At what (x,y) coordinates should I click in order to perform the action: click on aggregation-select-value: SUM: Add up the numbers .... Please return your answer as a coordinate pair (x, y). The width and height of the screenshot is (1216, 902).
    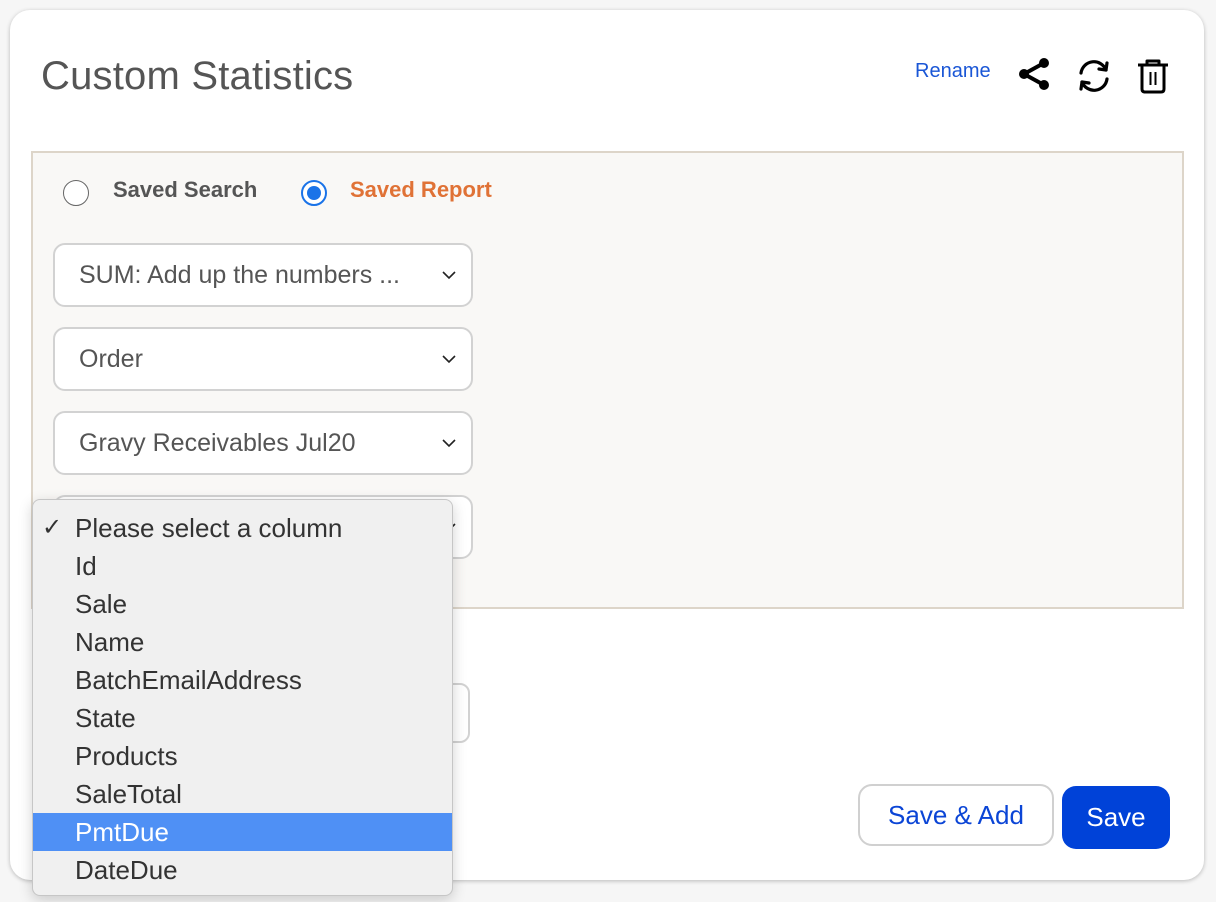
    Looking at the image, I should click on (239, 275).